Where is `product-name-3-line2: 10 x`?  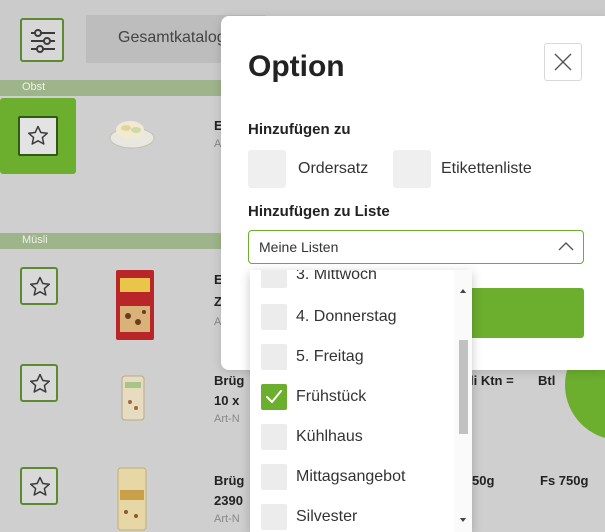 product-name-3-line2: 10 x is located at coordinates (227, 400).